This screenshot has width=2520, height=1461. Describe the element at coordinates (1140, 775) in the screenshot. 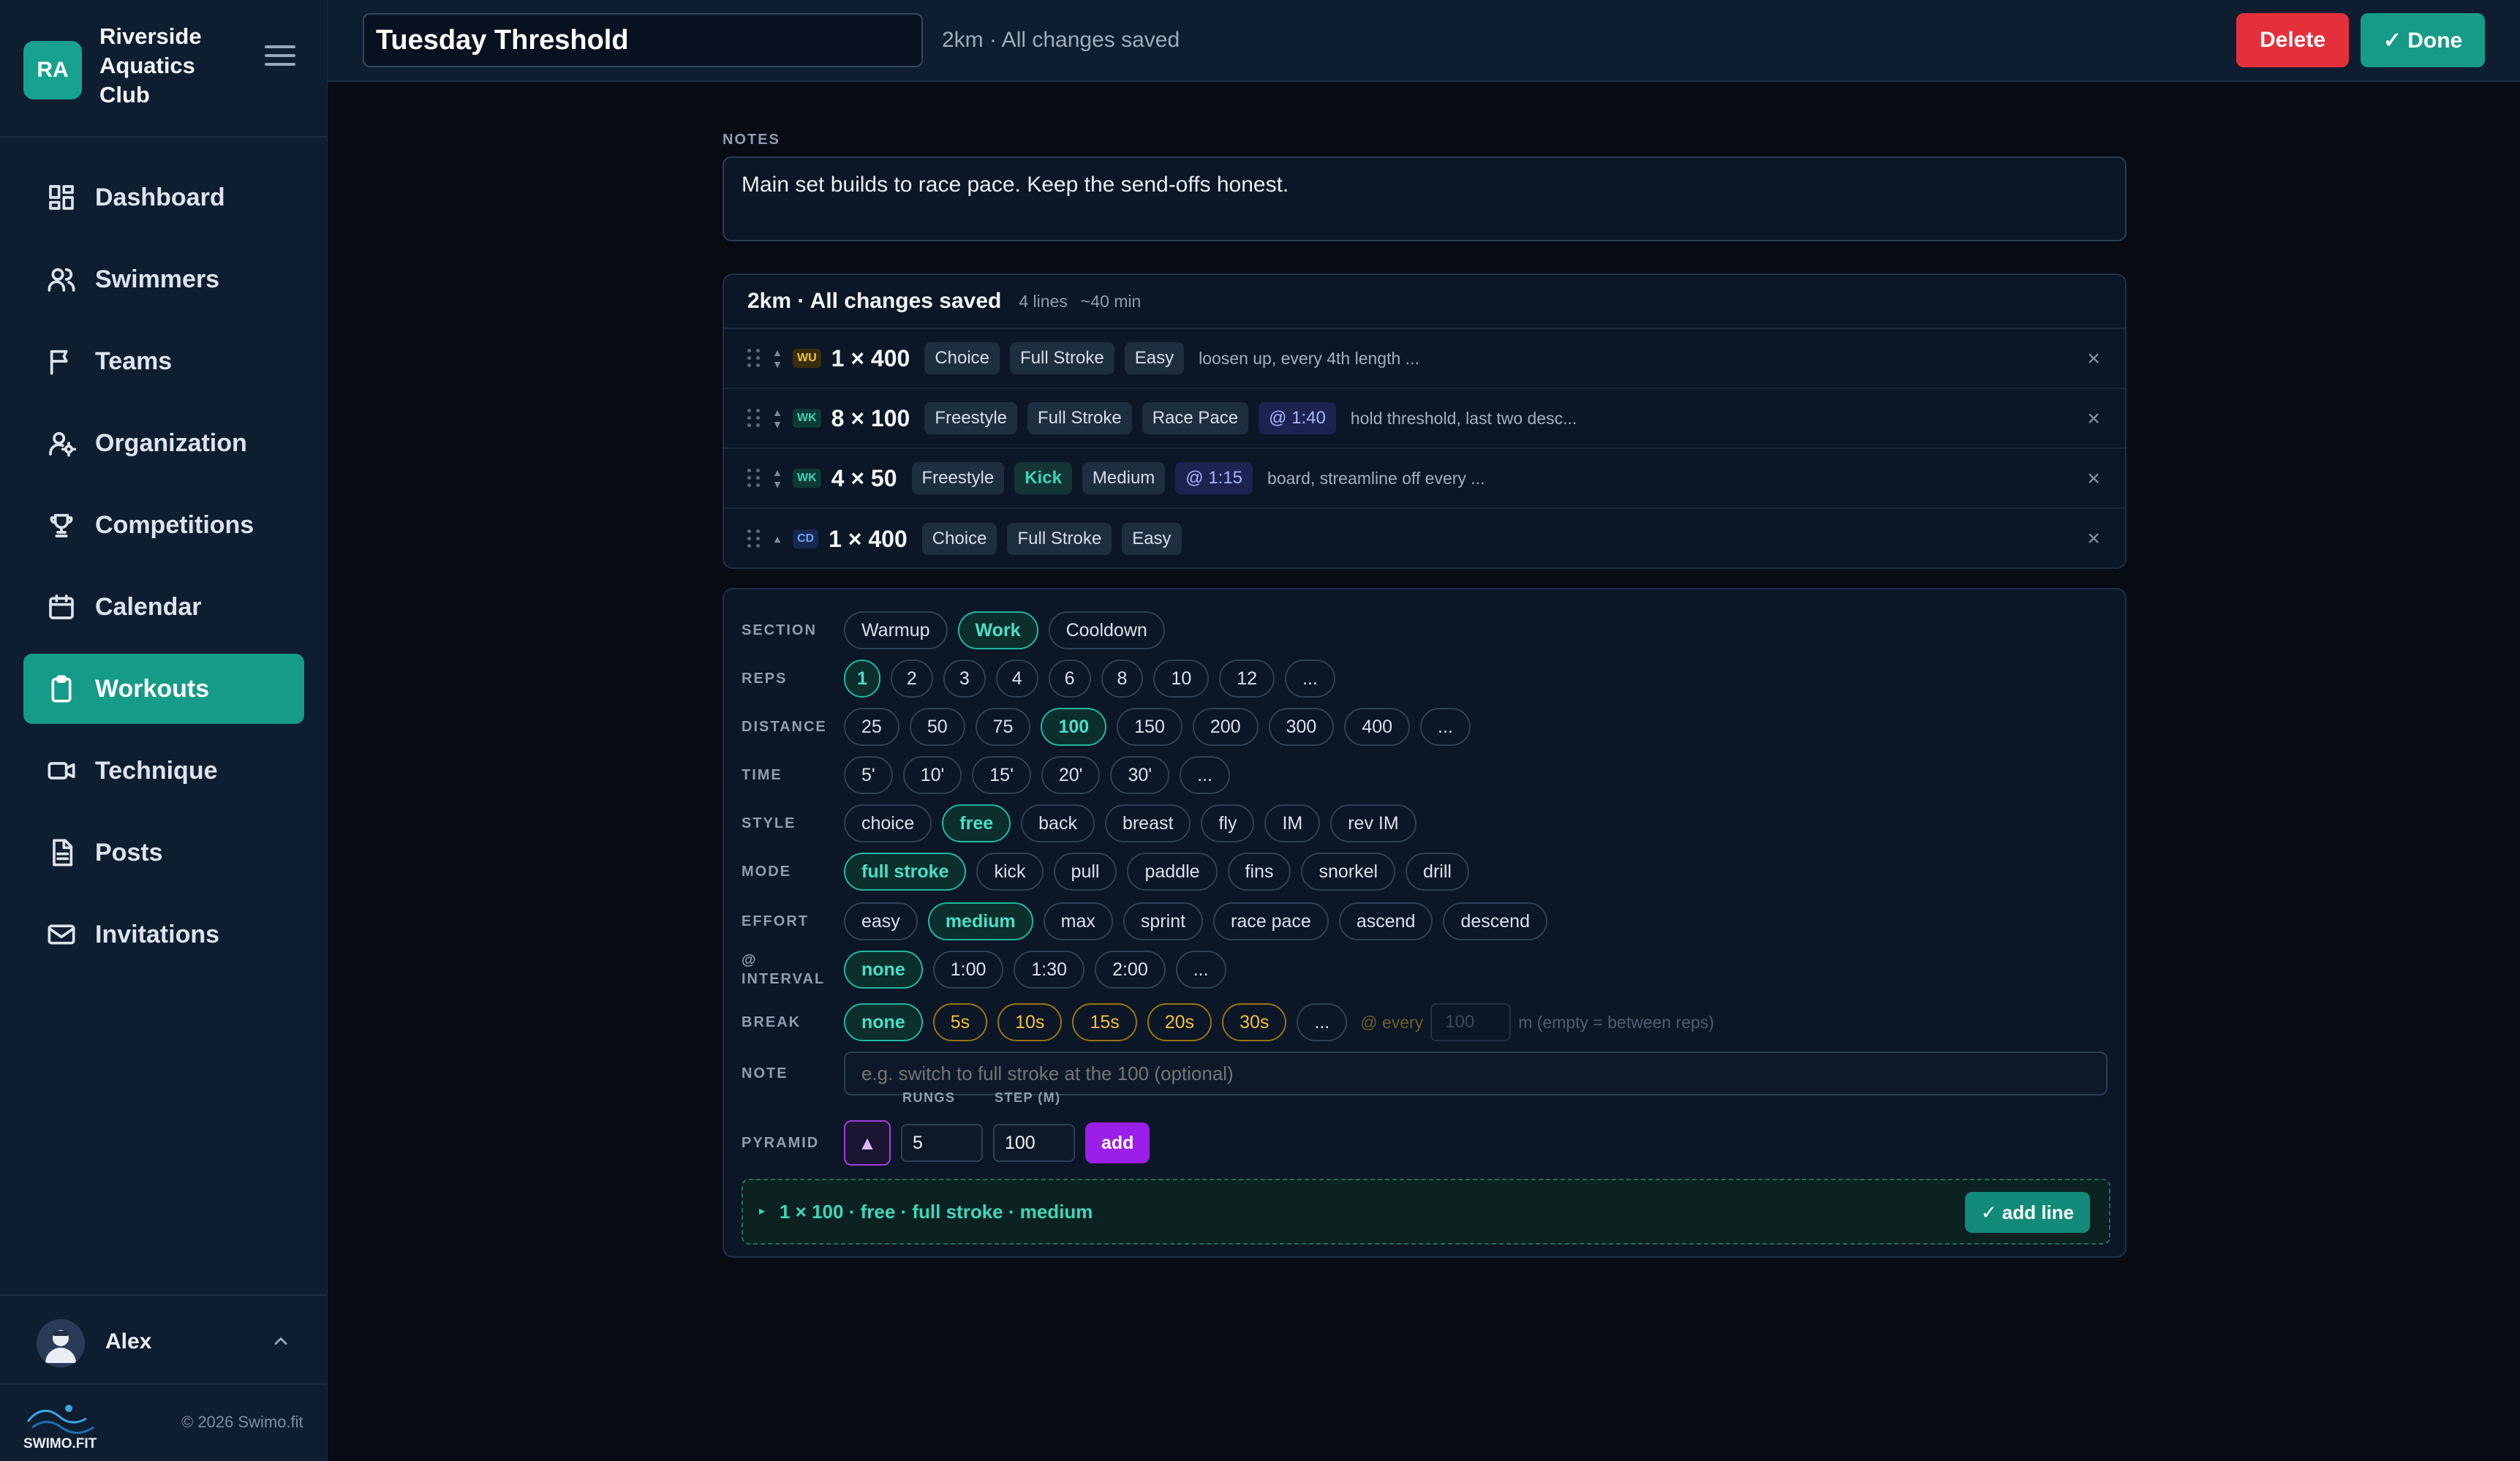

I see `chip-time: 30'` at that location.